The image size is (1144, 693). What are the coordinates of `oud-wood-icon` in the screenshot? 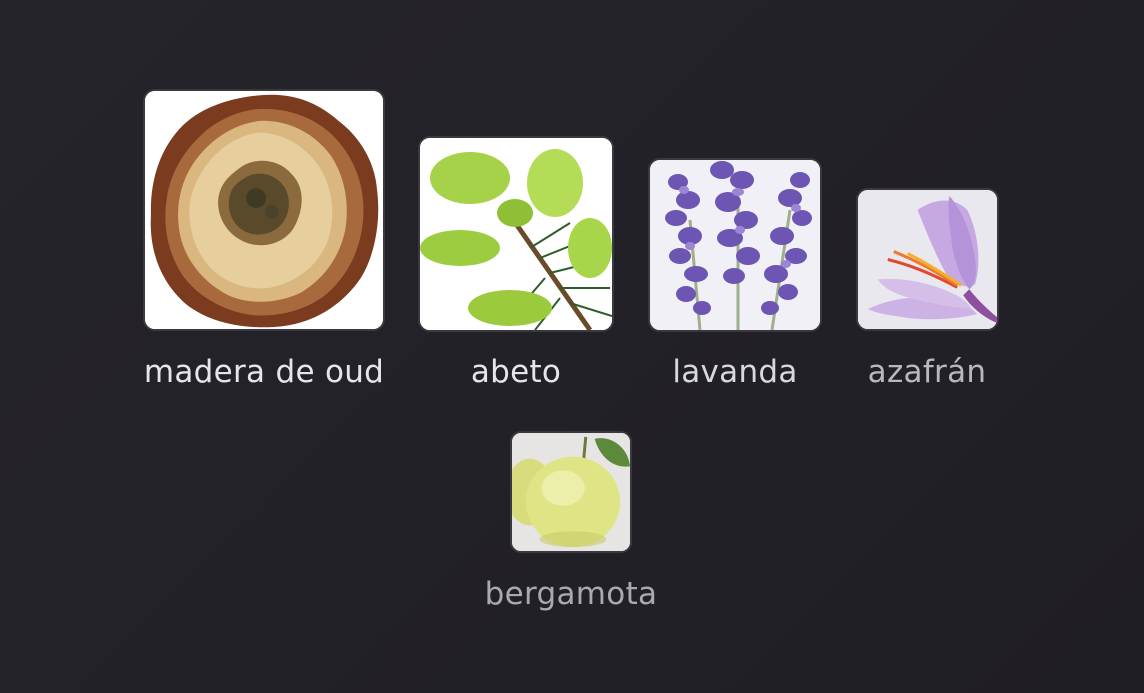 It's located at (264, 210).